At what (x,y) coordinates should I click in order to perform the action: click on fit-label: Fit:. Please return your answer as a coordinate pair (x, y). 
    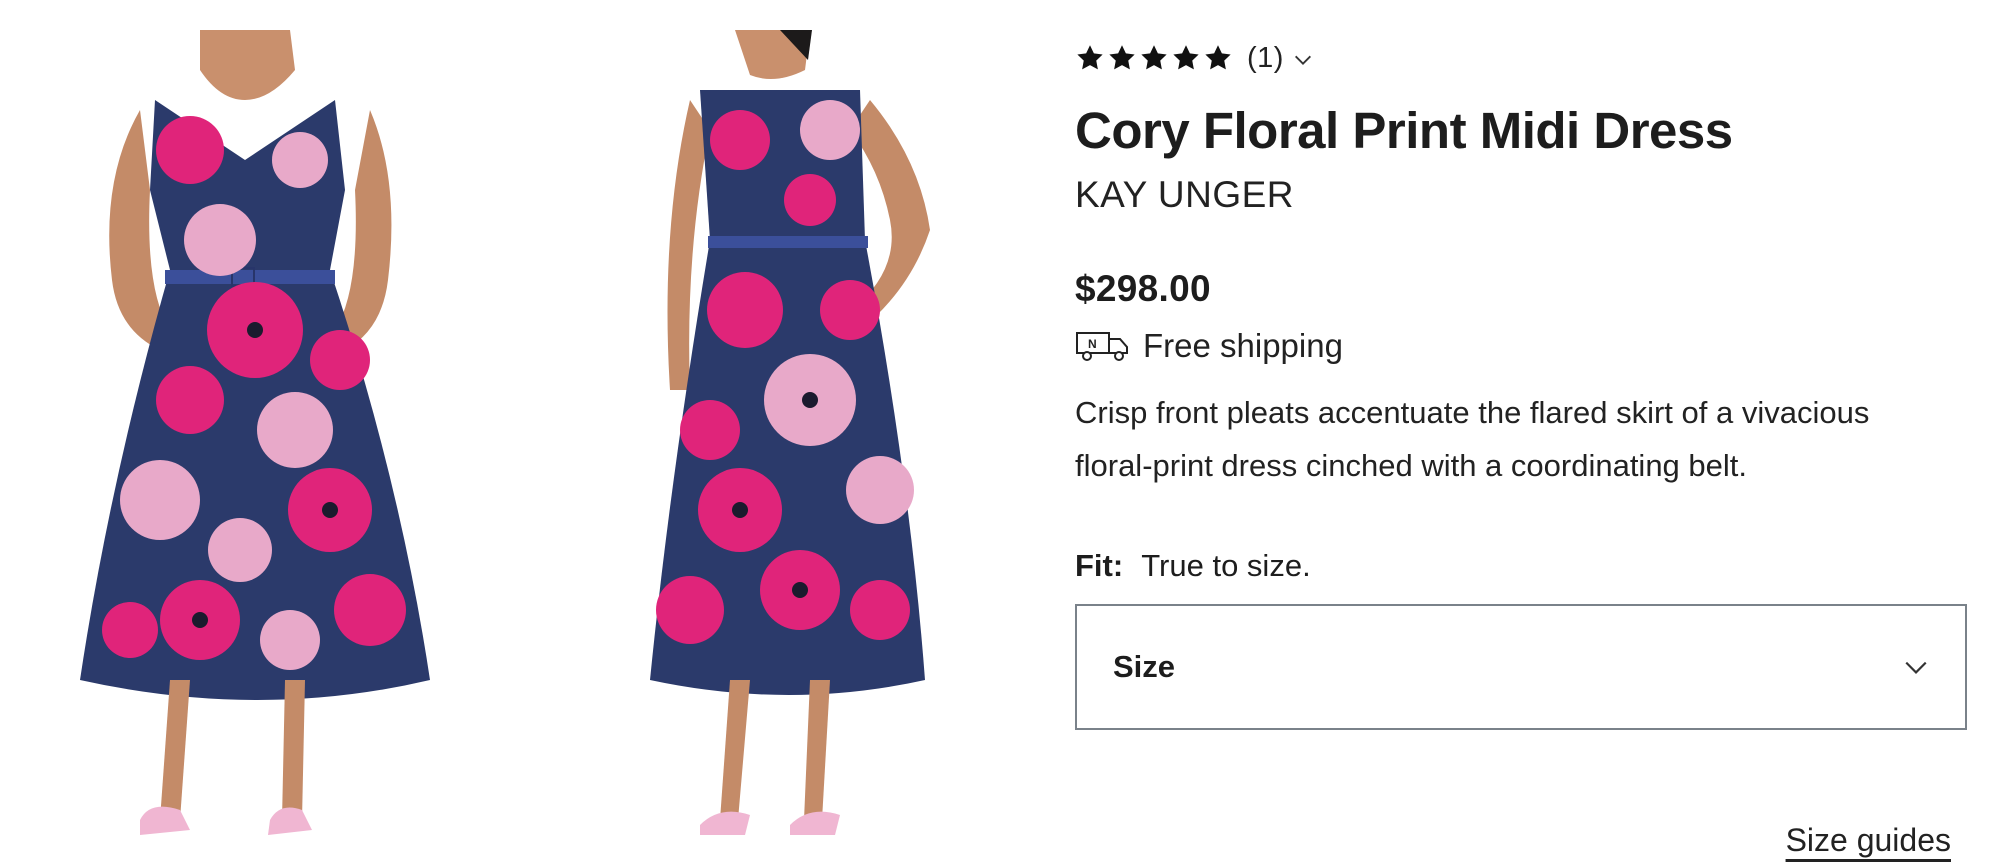
    Looking at the image, I should click on (1099, 565).